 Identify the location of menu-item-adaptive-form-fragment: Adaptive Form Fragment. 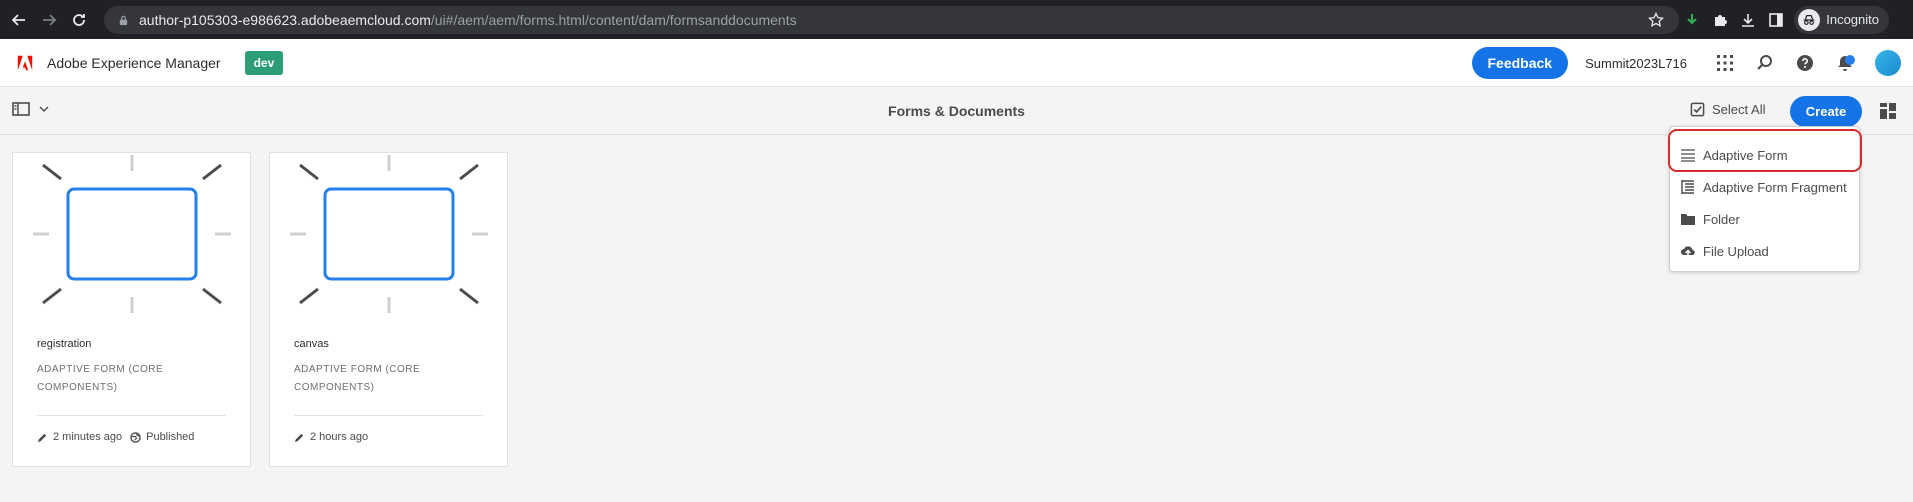
(1763, 187).